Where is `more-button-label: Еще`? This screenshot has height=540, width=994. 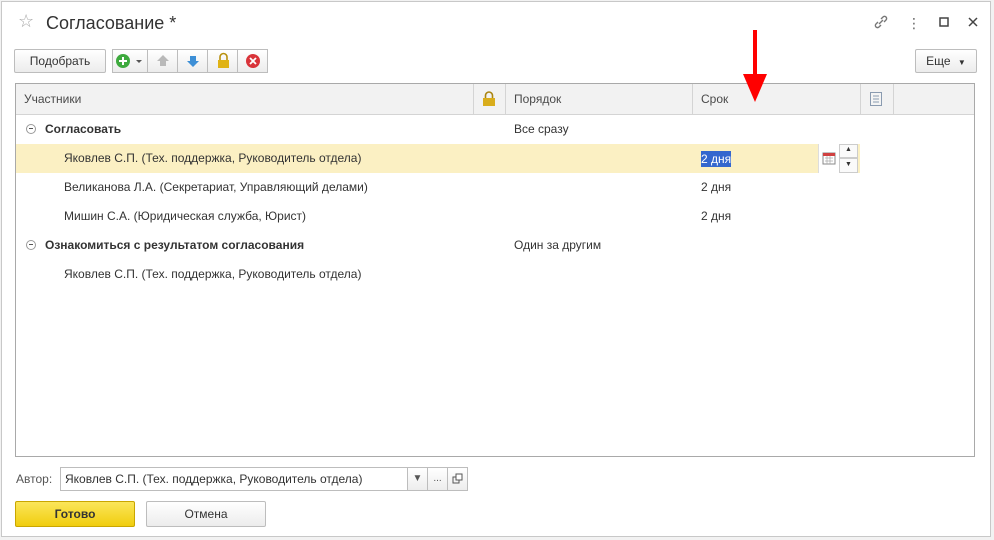
more-button-label: Еще is located at coordinates (938, 61).